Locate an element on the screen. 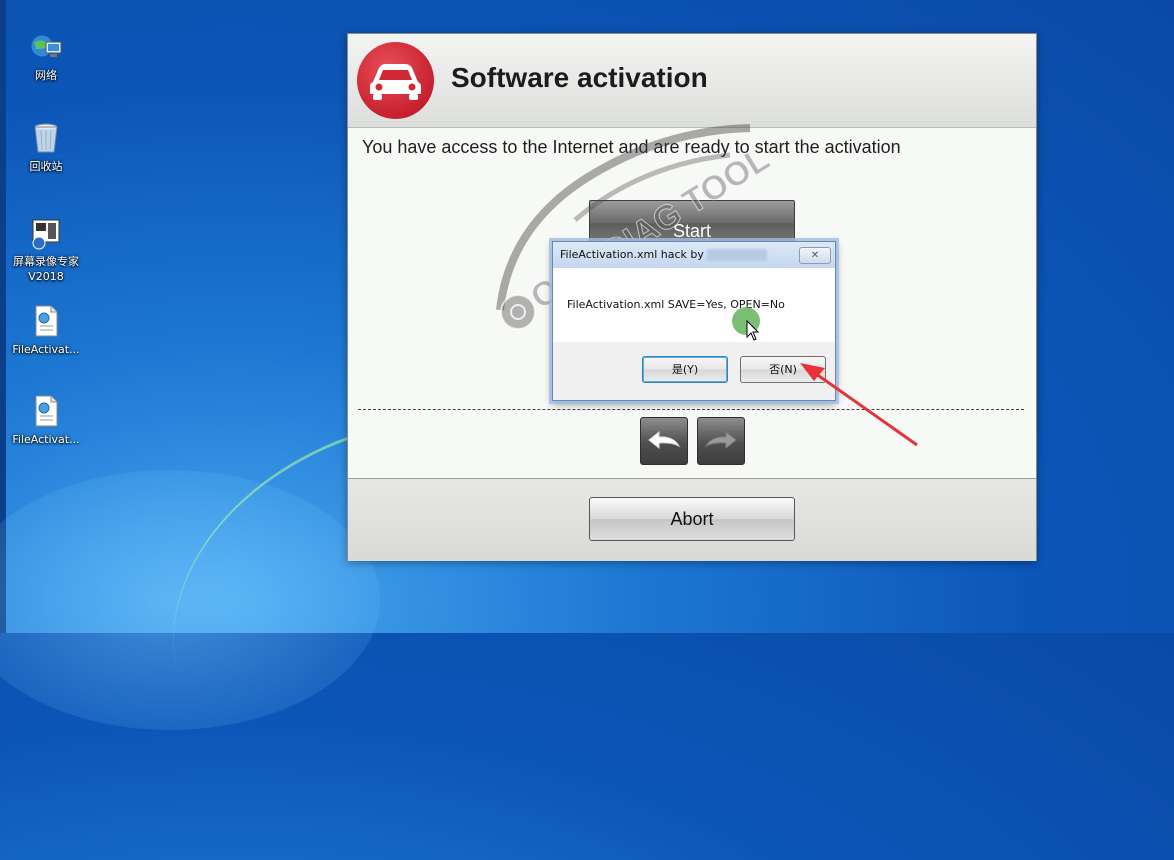 This screenshot has height=860, width=1174. window-footer: Abort is located at coordinates (692, 519).